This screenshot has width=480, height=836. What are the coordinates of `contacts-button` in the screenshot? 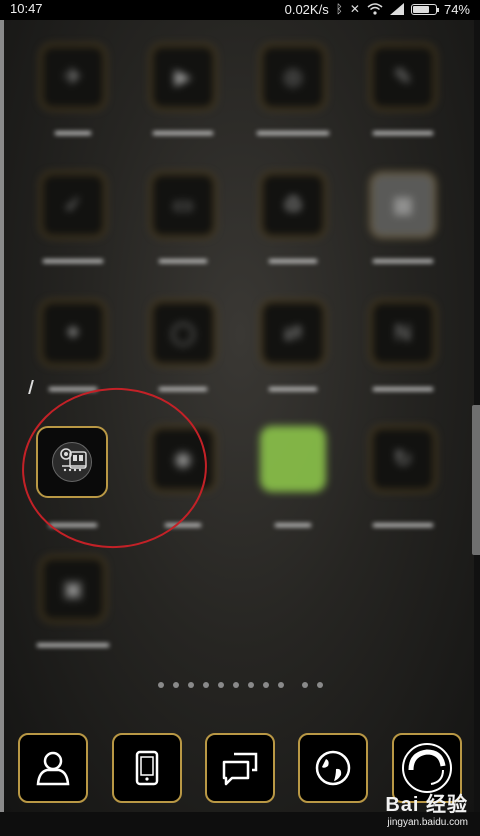 It's located at (53, 768).